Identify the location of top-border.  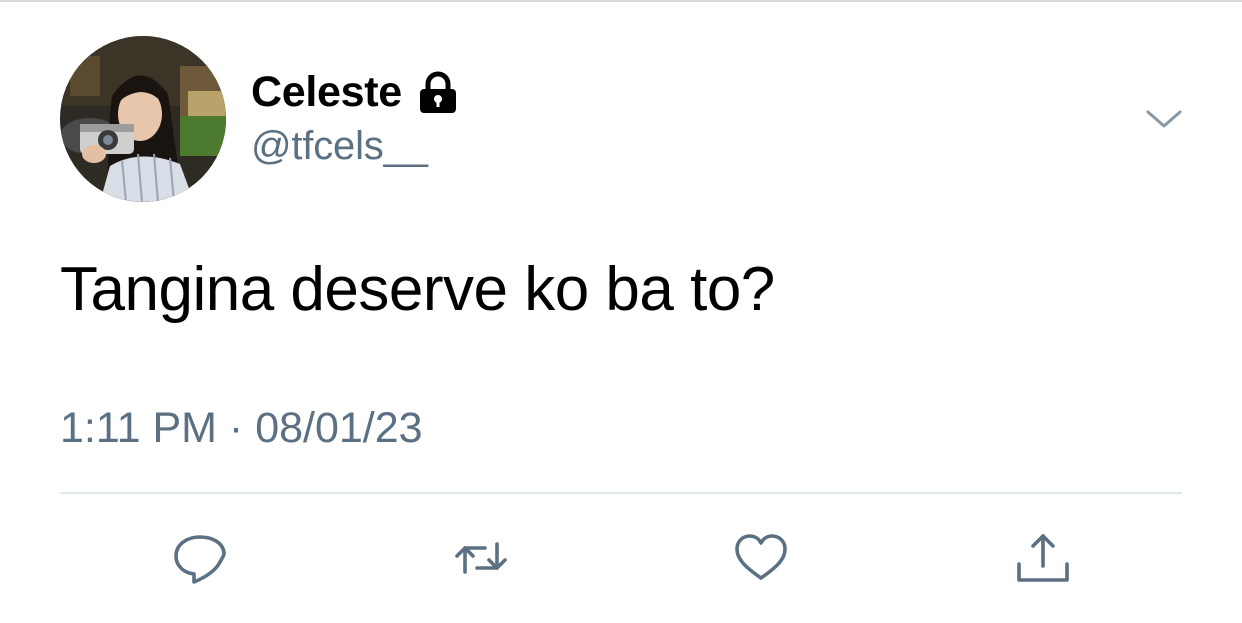
(621, 1).